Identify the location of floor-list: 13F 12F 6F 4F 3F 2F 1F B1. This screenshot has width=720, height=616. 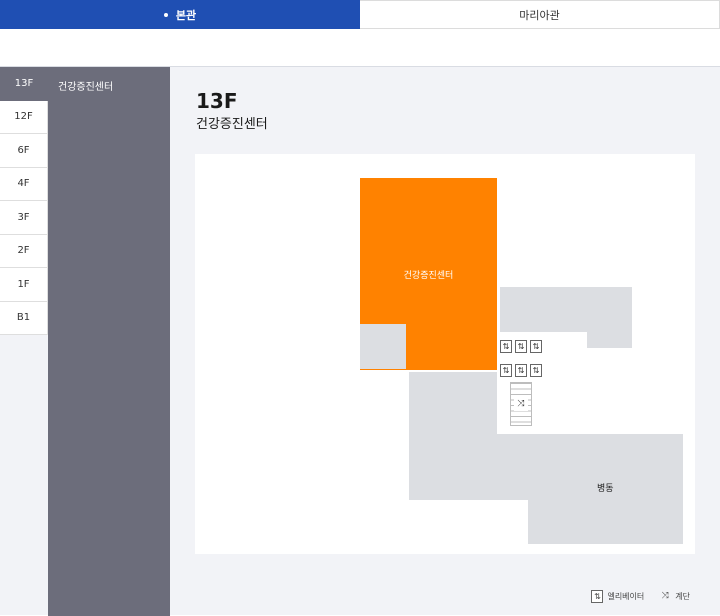
(24, 201).